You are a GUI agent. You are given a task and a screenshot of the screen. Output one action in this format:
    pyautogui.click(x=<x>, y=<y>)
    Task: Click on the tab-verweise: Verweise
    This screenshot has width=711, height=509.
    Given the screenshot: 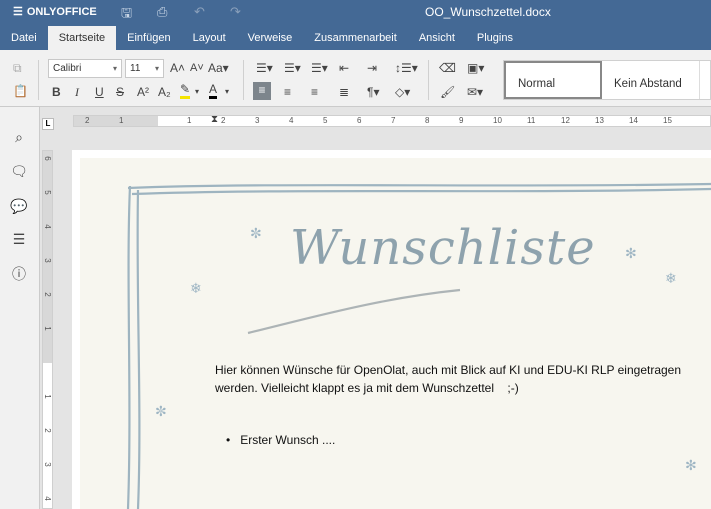 What is the action you would take?
    pyautogui.click(x=270, y=38)
    